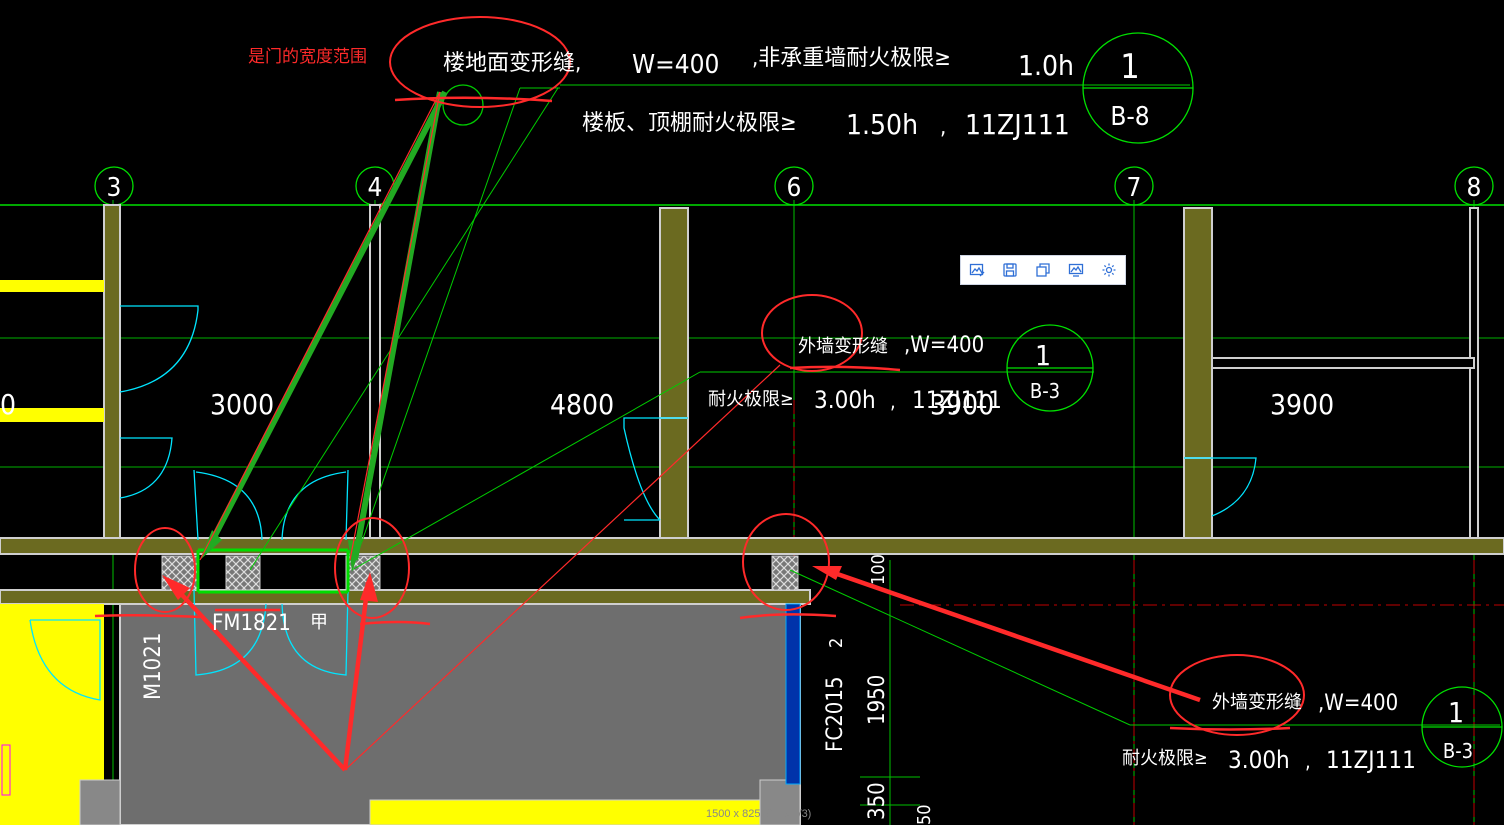 The image size is (1504, 825). I want to click on detail1-label: 楼地面变形缝,, so click(512, 63).